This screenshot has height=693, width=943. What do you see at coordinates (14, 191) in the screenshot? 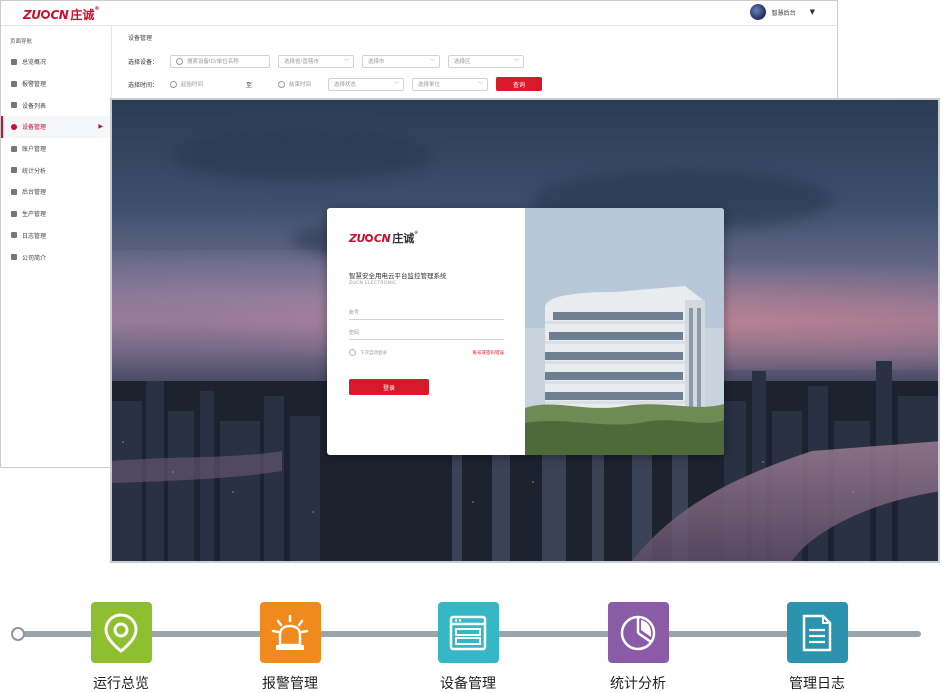
I see `settings-icon` at bounding box center [14, 191].